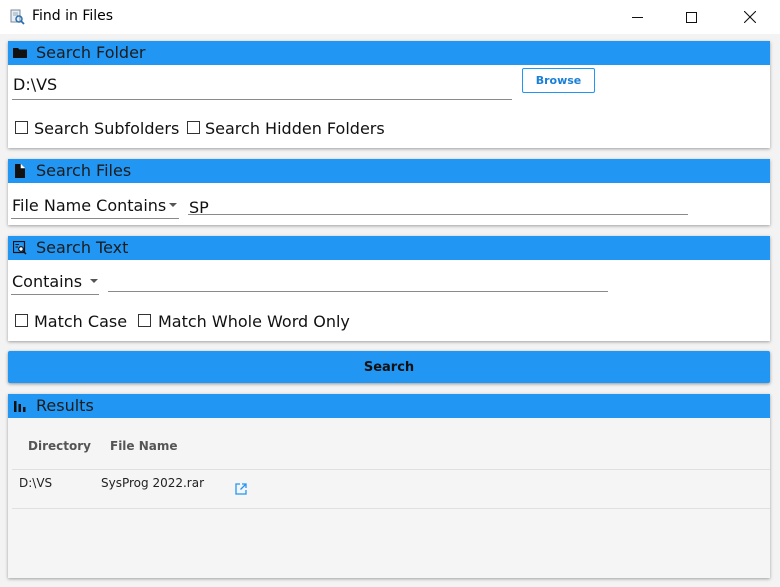 This screenshot has height=587, width=780. Describe the element at coordinates (391, 508) in the screenshot. I see `row-divider` at that location.